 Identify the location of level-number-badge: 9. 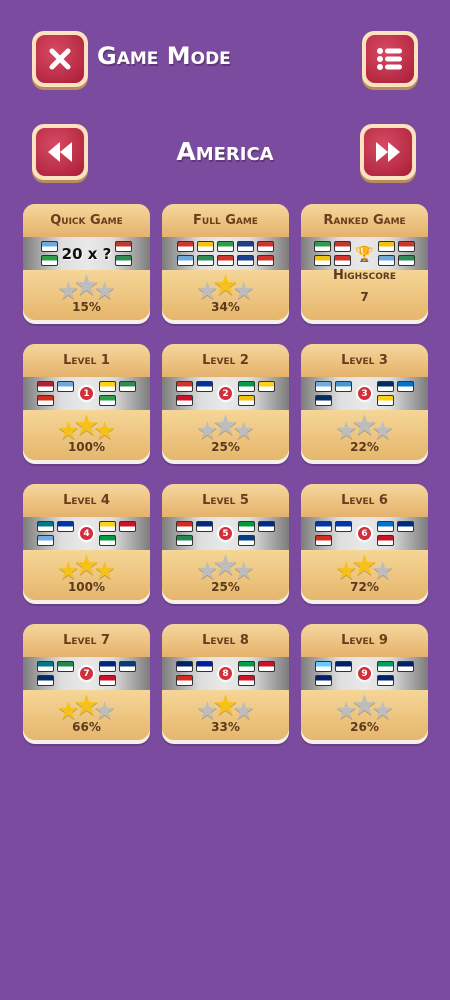
(364, 673).